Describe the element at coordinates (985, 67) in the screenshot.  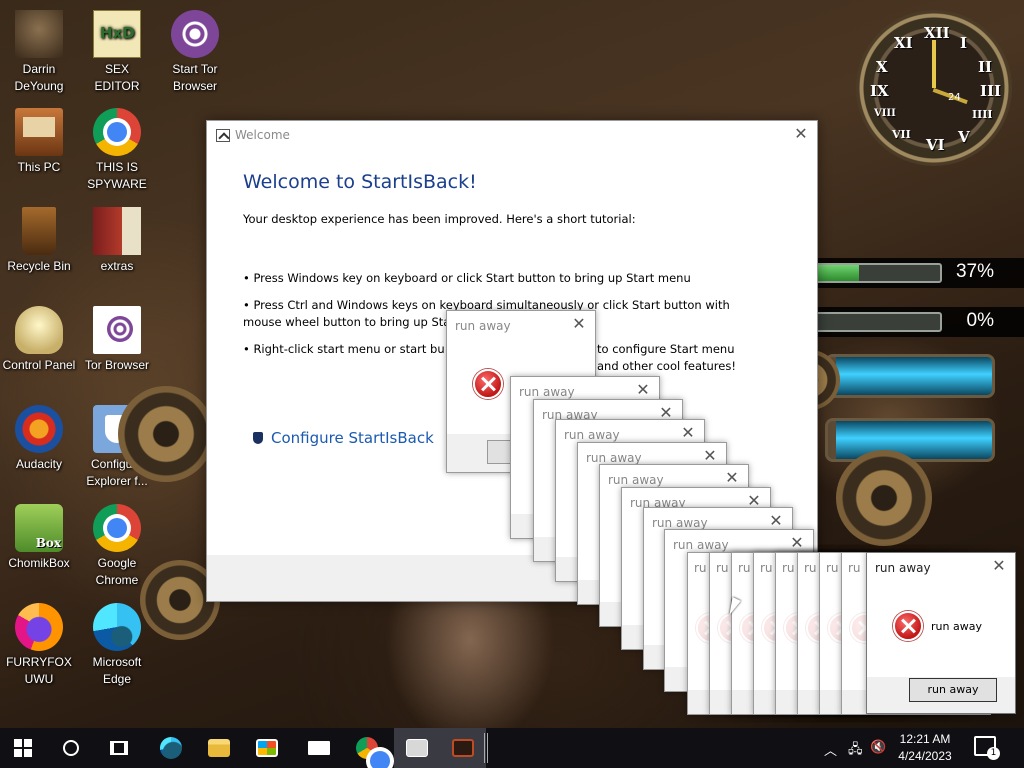
I see `clock-numeral: II` at that location.